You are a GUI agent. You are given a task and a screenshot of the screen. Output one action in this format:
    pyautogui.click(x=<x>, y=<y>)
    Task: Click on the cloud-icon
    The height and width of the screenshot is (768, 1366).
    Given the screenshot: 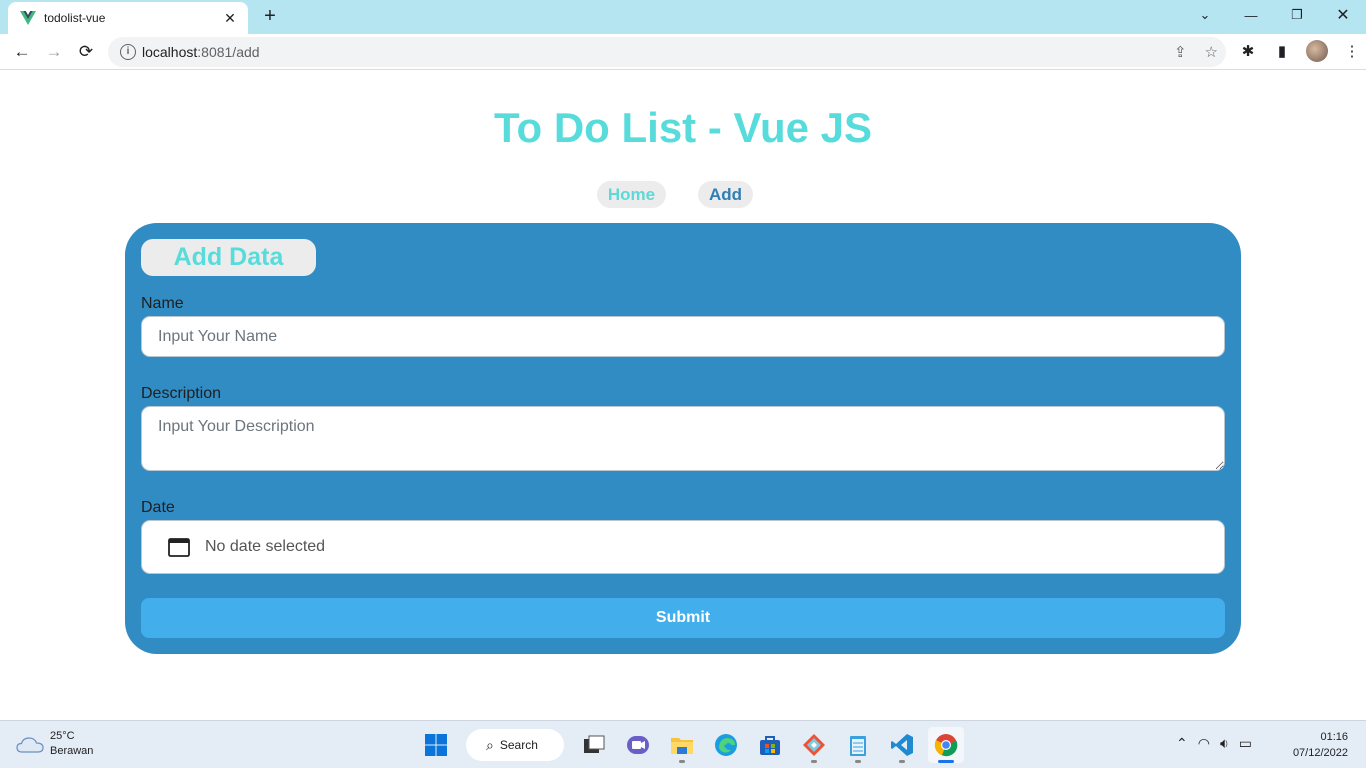 What is the action you would take?
    pyautogui.click(x=30, y=745)
    